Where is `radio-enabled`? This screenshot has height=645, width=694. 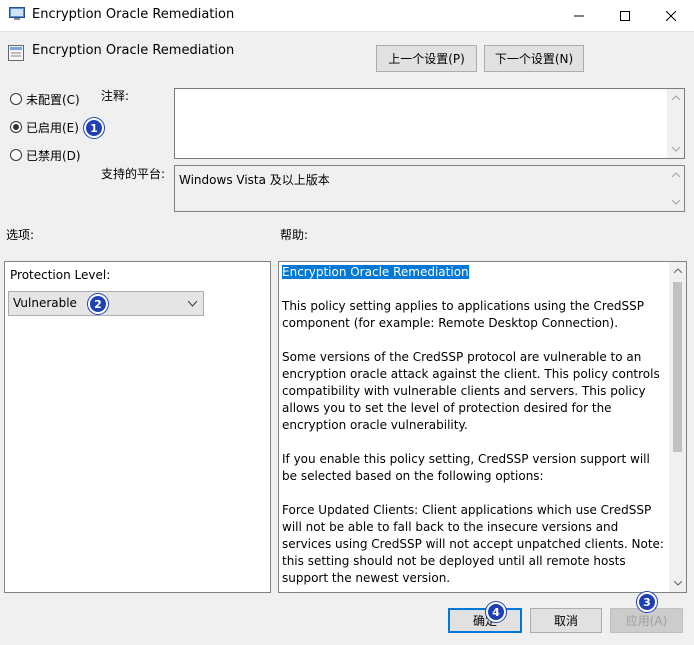 radio-enabled is located at coordinates (16, 127).